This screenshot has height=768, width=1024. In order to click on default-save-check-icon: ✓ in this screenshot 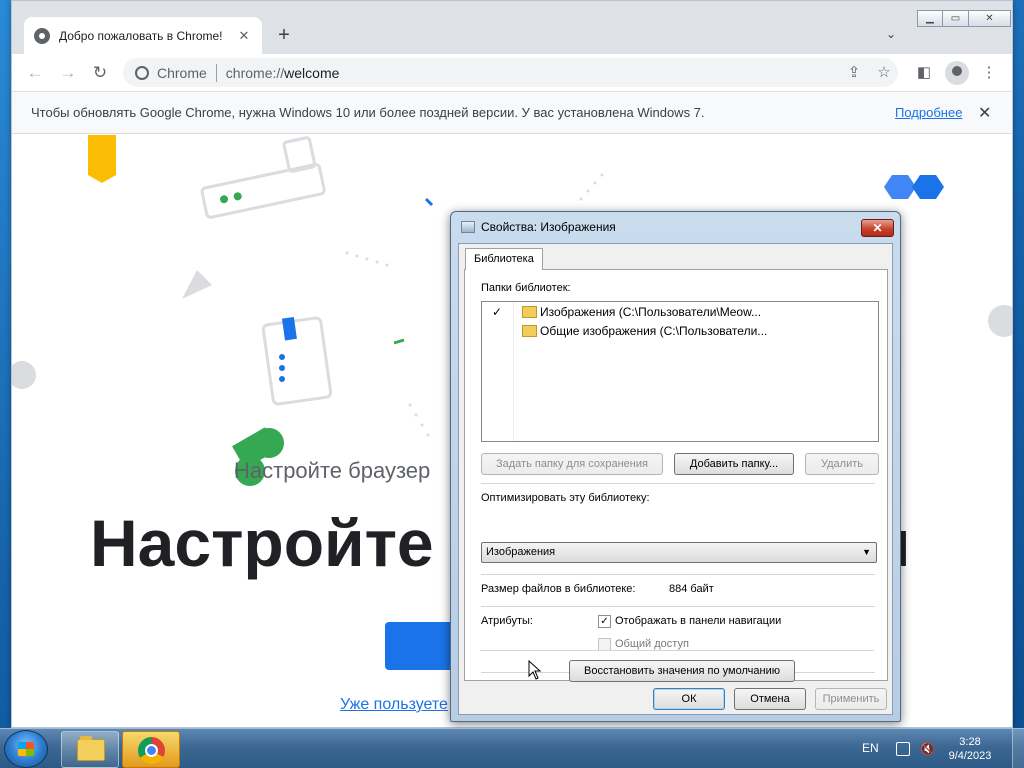, I will do `click(497, 312)`.